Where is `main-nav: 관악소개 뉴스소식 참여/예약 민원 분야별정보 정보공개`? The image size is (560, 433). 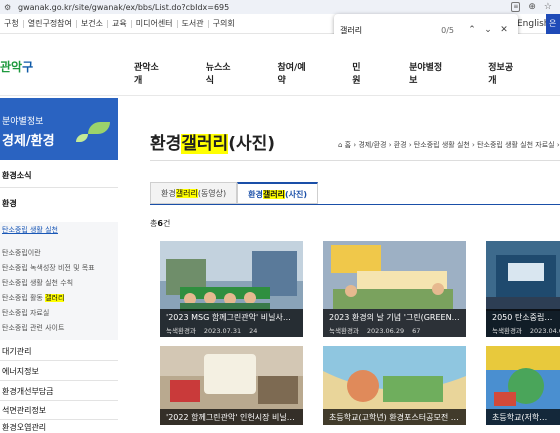
main-nav: 관악소개 뉴스소식 참여/예약 민원 분야별정보 정보공개 is located at coordinates (347, 73).